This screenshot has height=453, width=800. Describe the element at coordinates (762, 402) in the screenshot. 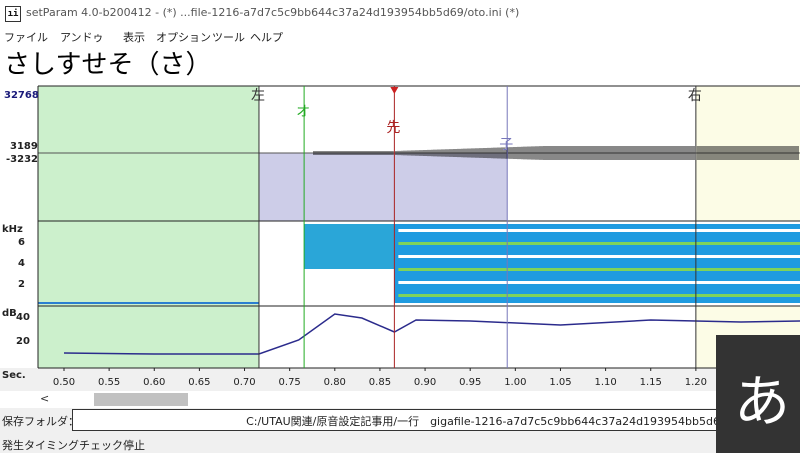

I see `corner-character: あ` at that location.